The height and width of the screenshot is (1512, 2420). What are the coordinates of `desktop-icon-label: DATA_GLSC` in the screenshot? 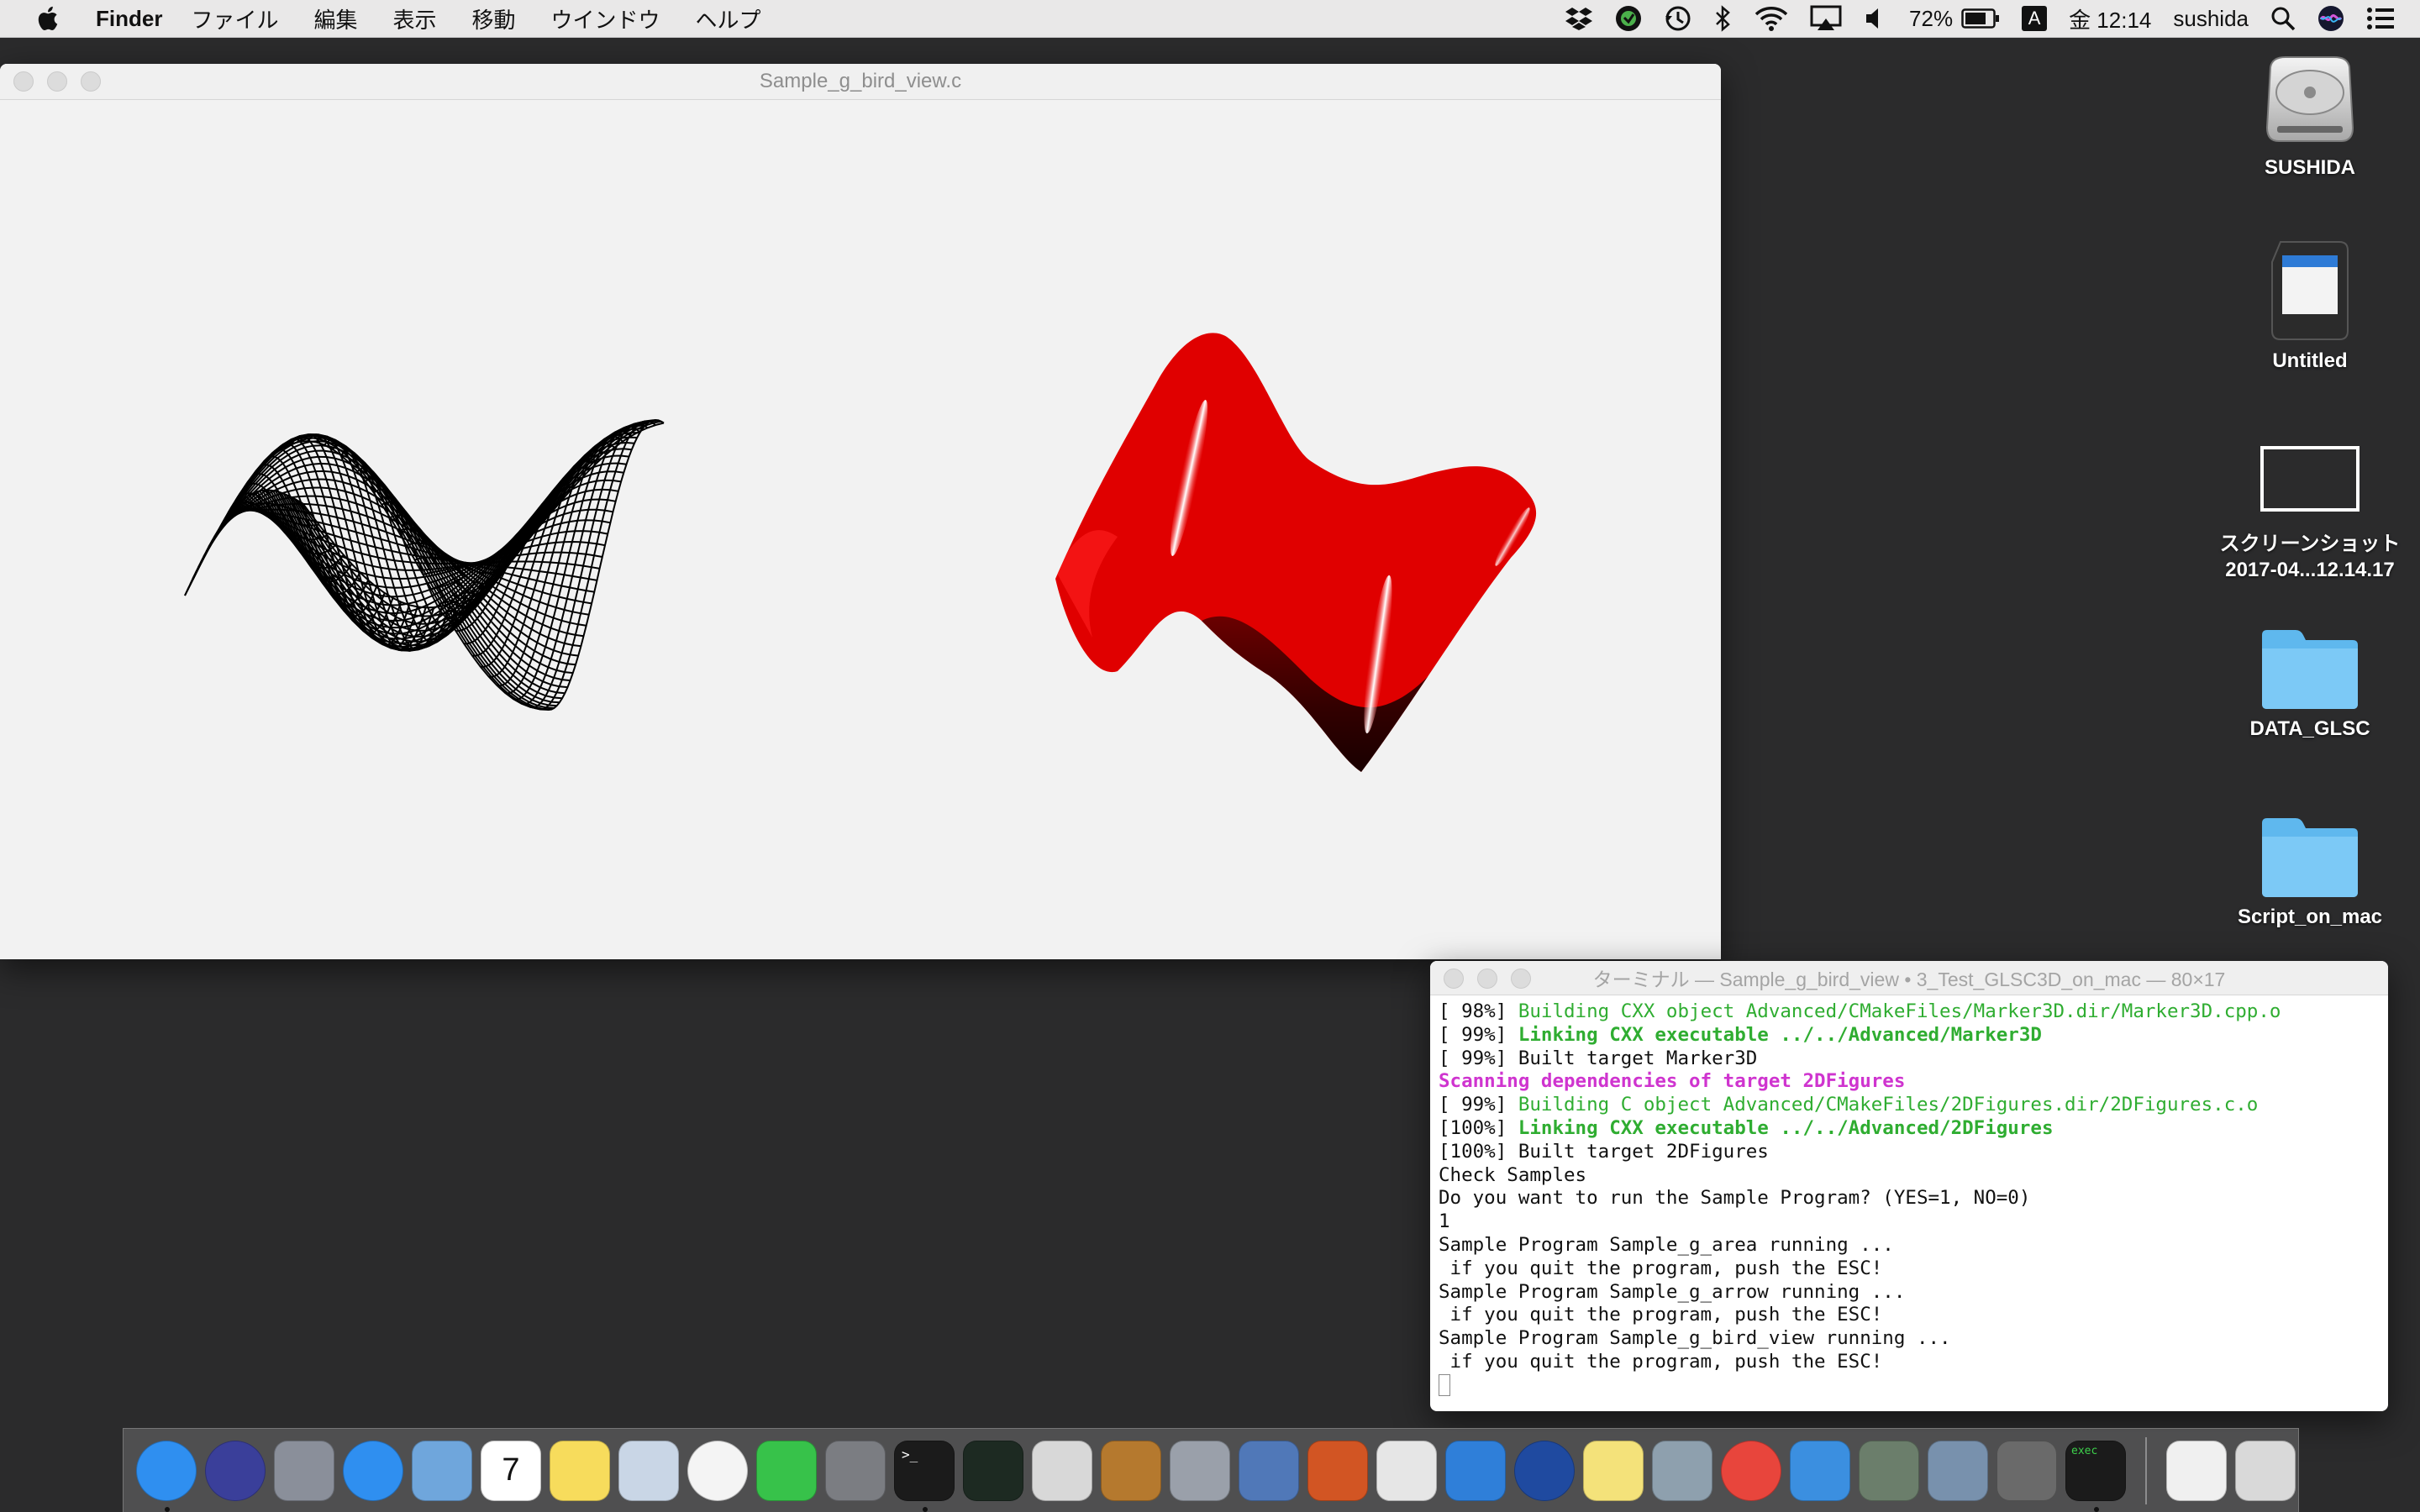 It's located at (2309, 728).